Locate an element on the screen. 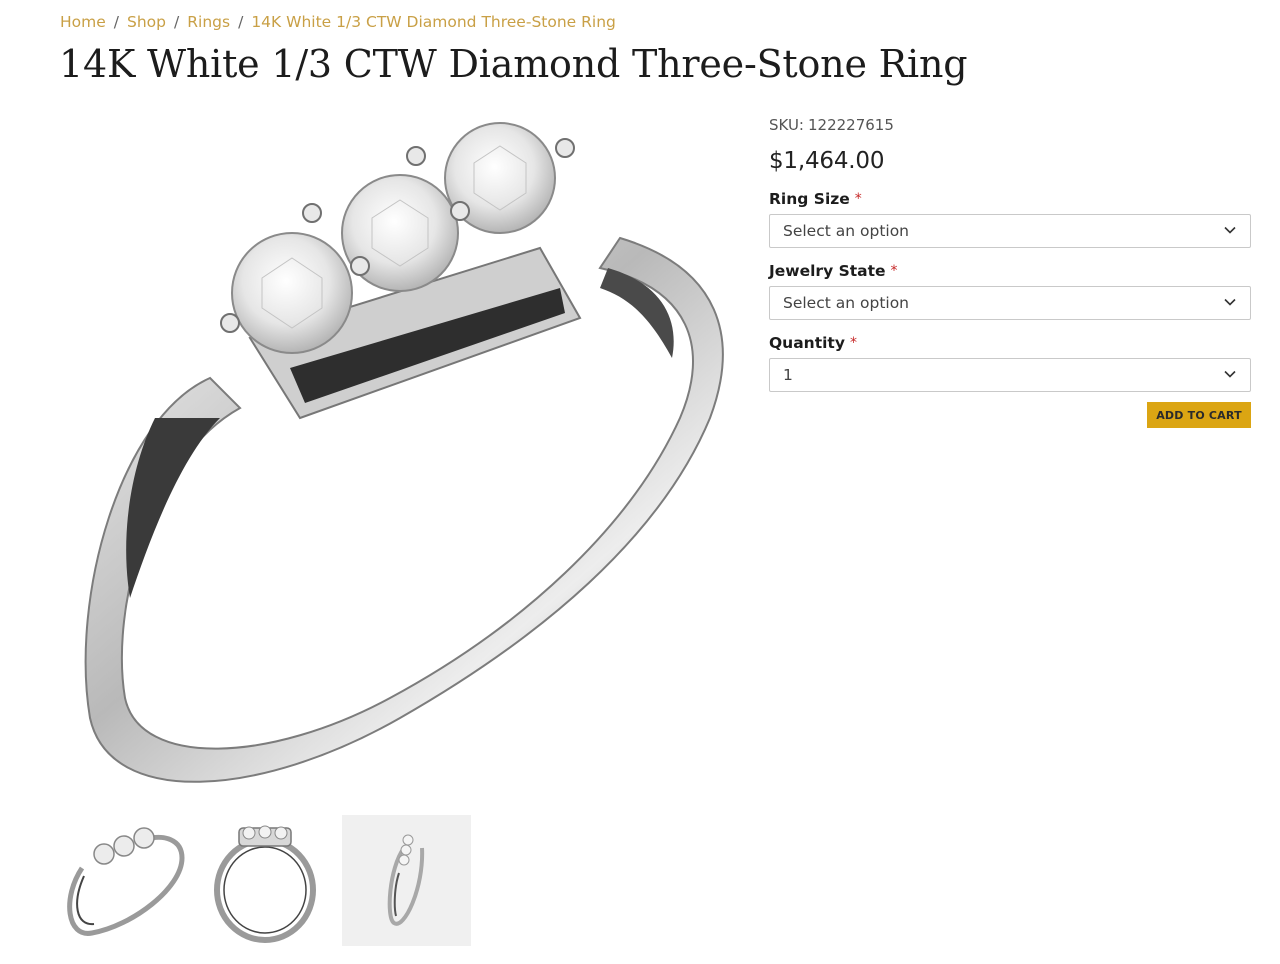 The height and width of the screenshot is (964, 1280). breadcrumb-rings: Rings is located at coordinates (208, 22).